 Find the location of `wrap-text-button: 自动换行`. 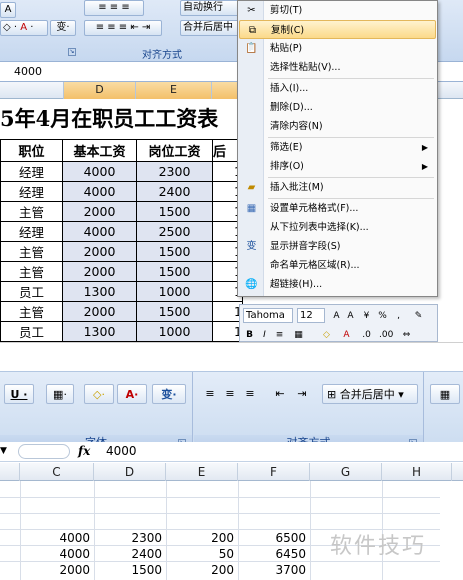

wrap-text-button: 自动换行 is located at coordinates (210, 8).